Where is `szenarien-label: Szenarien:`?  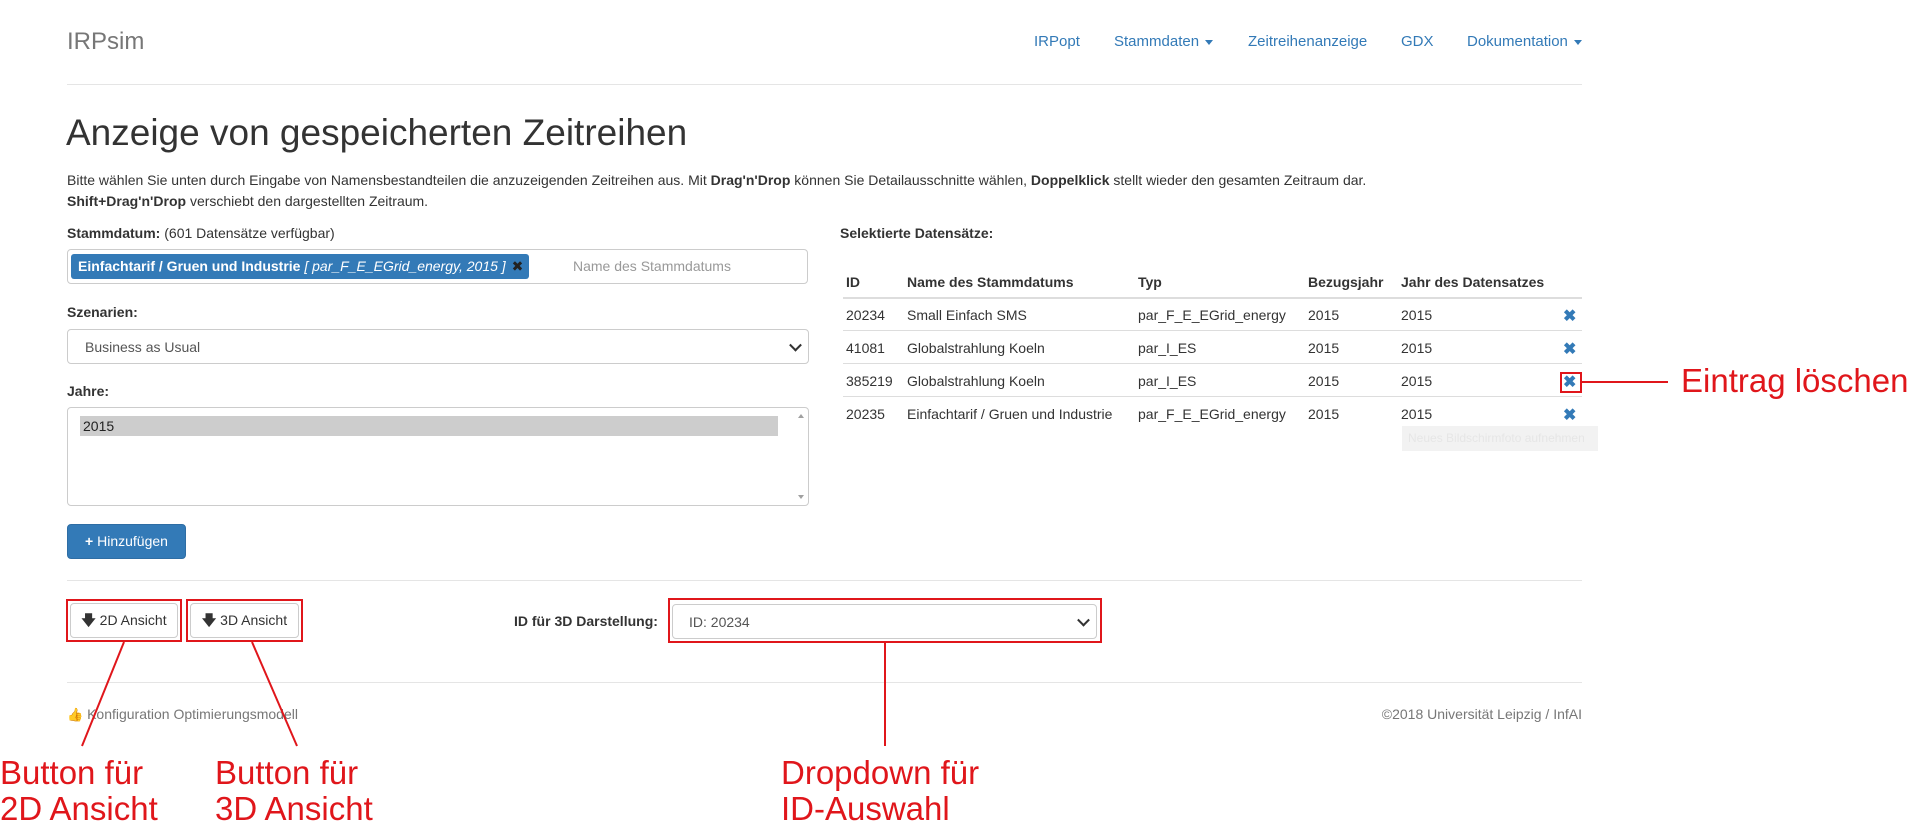
szenarien-label: Szenarien: is located at coordinates (102, 312).